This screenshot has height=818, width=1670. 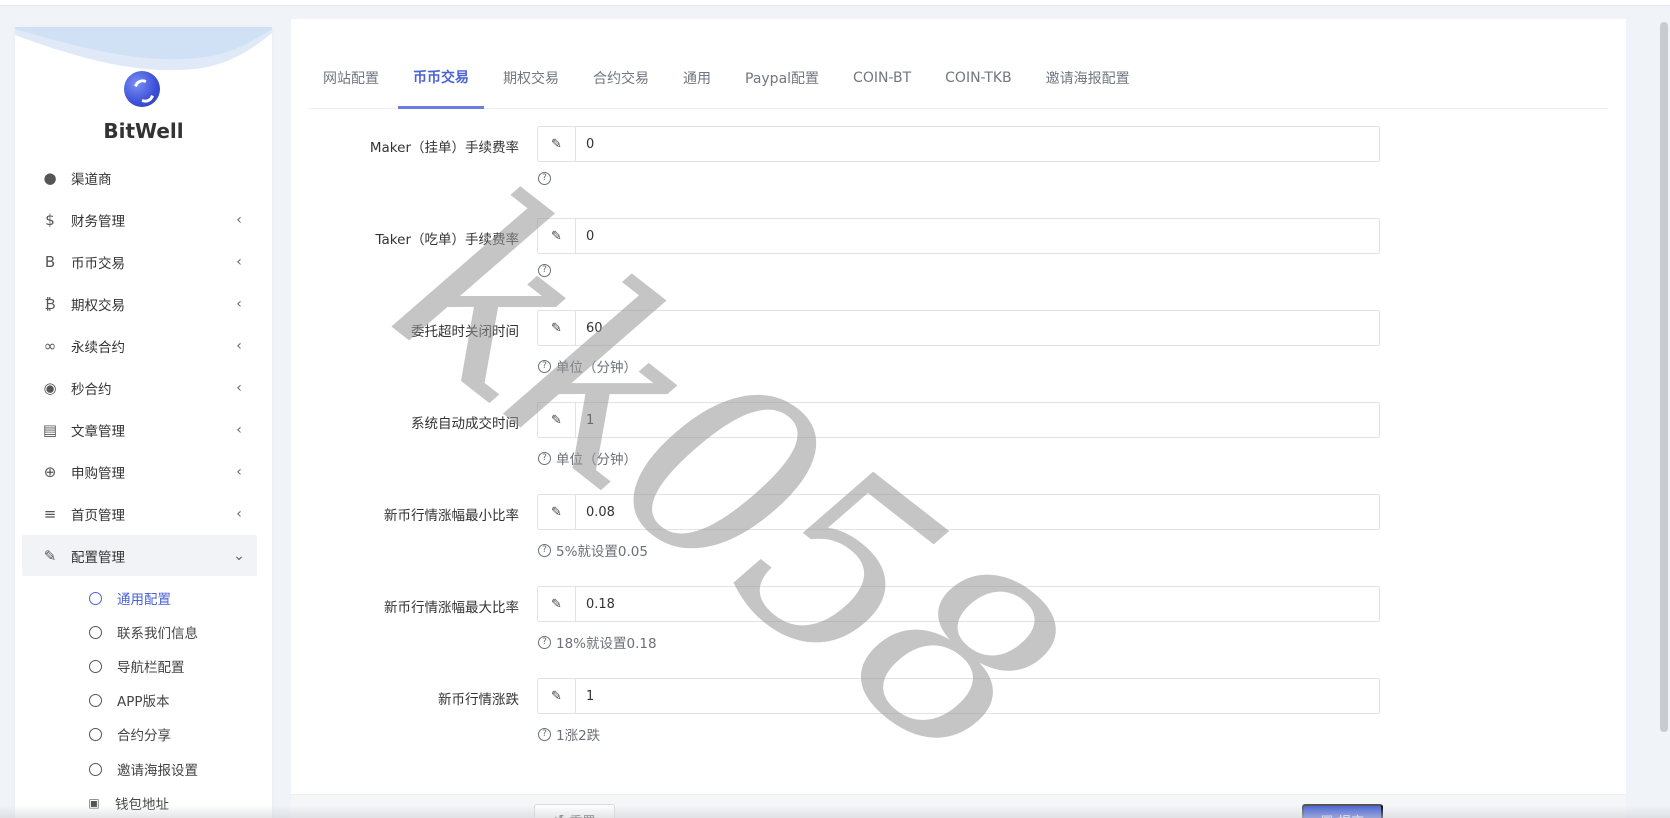 I want to click on sidebar-item-10: ✎ 配置管理 ⌄, so click(x=139, y=555).